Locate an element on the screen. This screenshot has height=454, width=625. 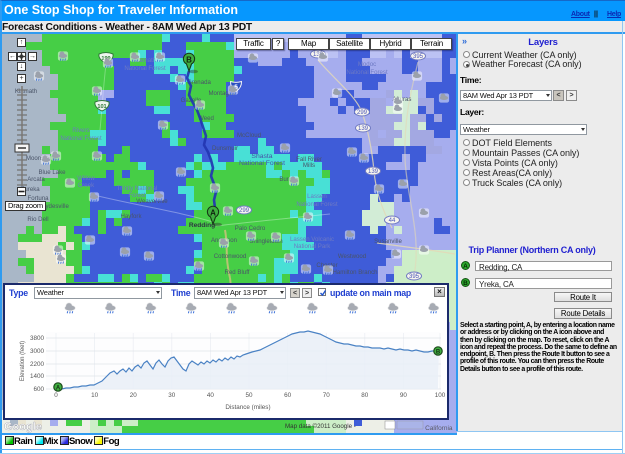
svg-text: Blue Lake is located at coordinates (52, 172).